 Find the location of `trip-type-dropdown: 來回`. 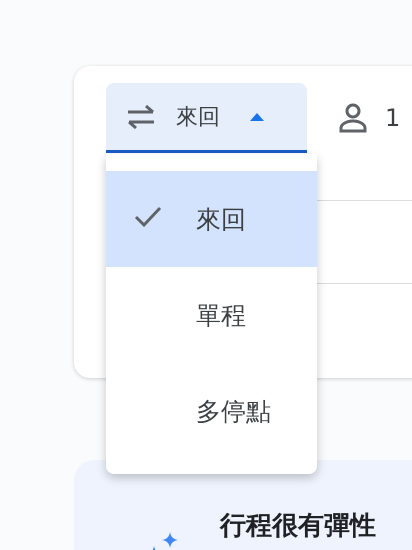

trip-type-dropdown: 來回 is located at coordinates (206, 118).